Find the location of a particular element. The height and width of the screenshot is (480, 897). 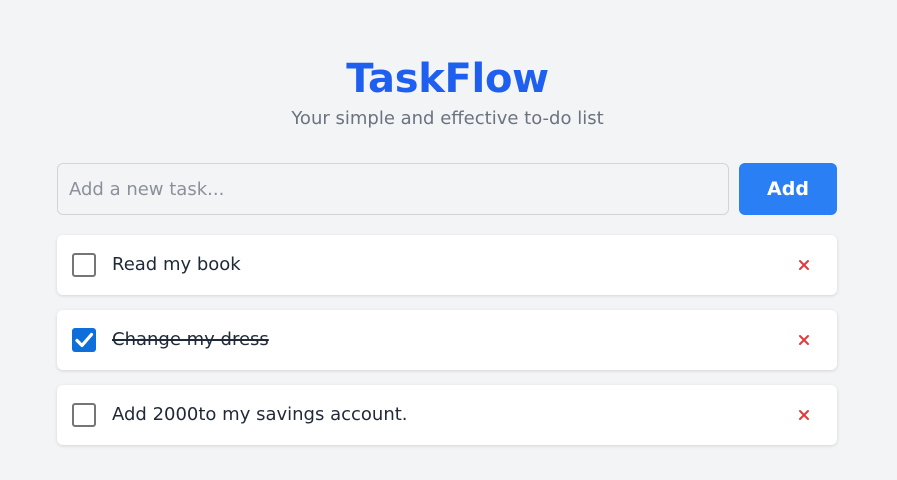

app-title: TaskFlow is located at coordinates (447, 79).